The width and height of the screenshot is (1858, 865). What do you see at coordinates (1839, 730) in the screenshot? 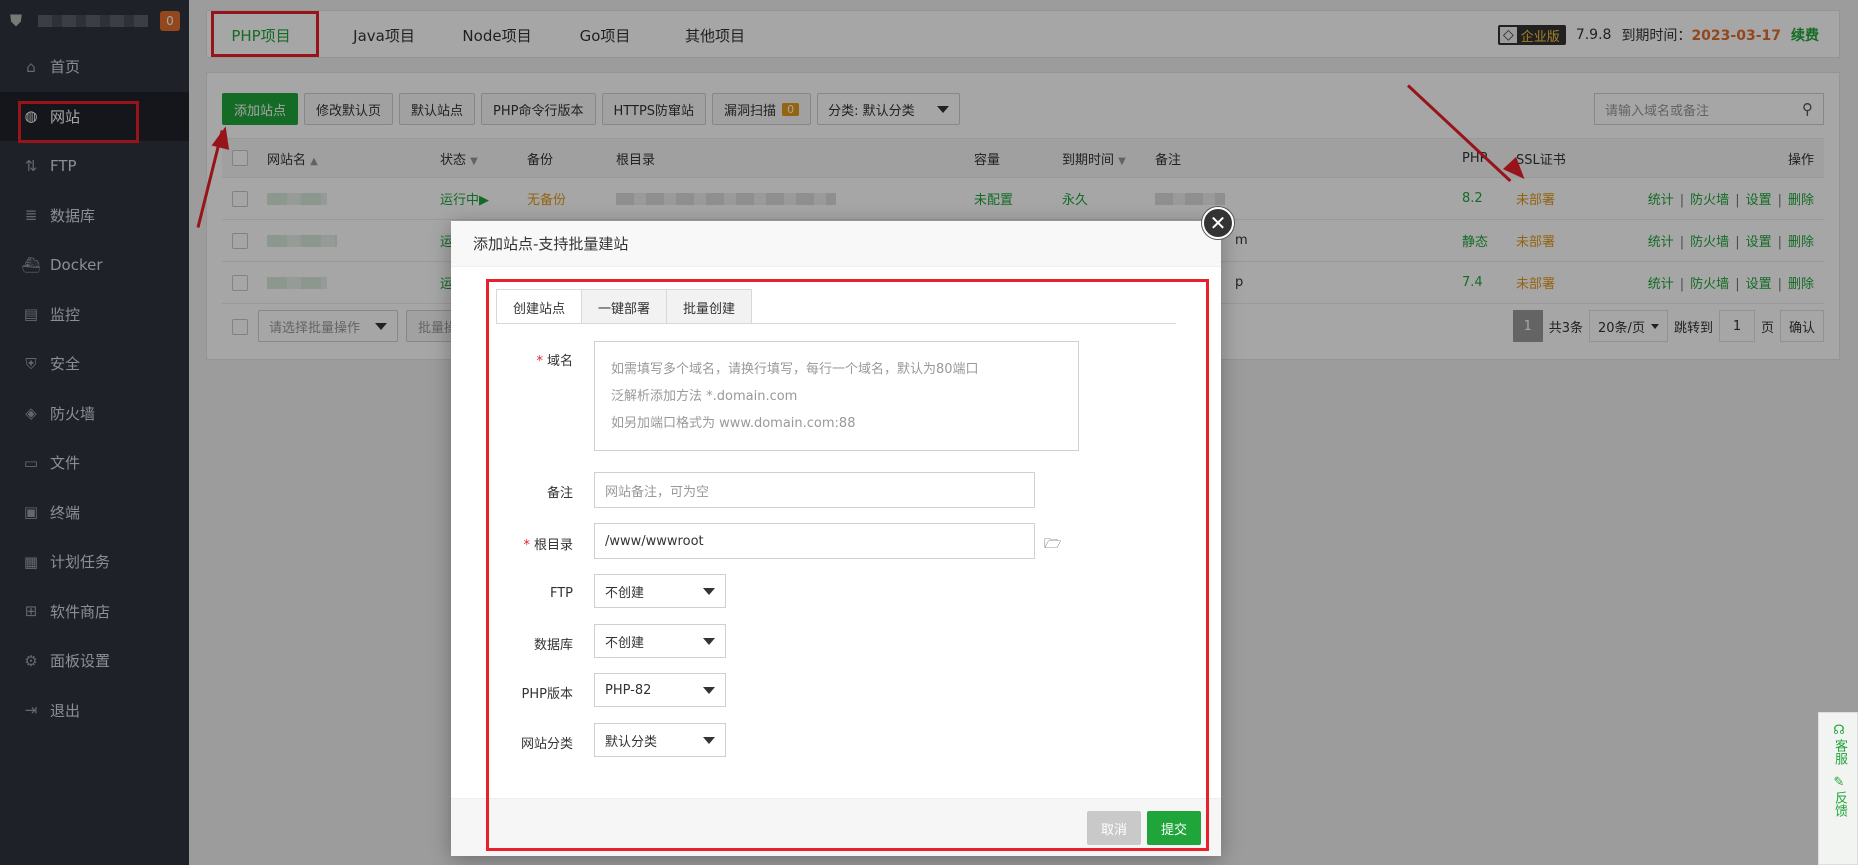
I see `headset-icon: ☊` at bounding box center [1839, 730].